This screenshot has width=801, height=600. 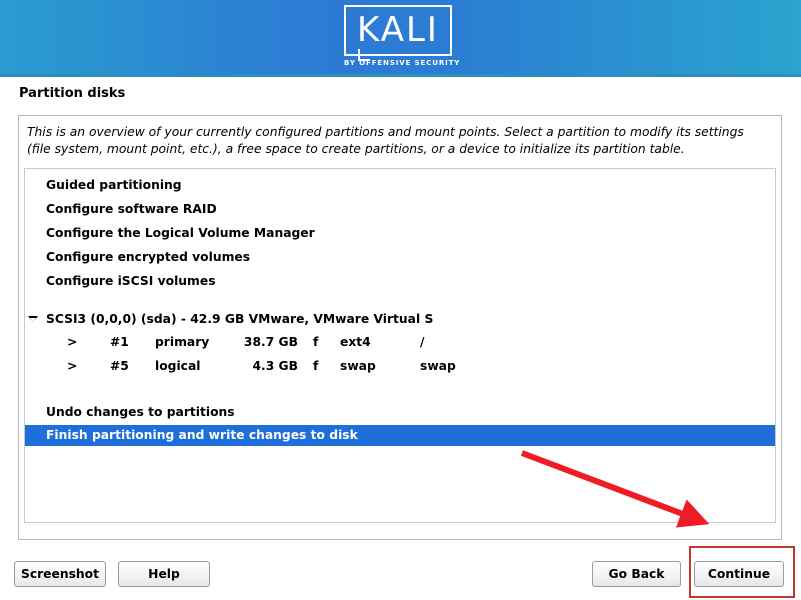 I want to click on list-item-label: Configure software RAID, so click(x=131, y=209).